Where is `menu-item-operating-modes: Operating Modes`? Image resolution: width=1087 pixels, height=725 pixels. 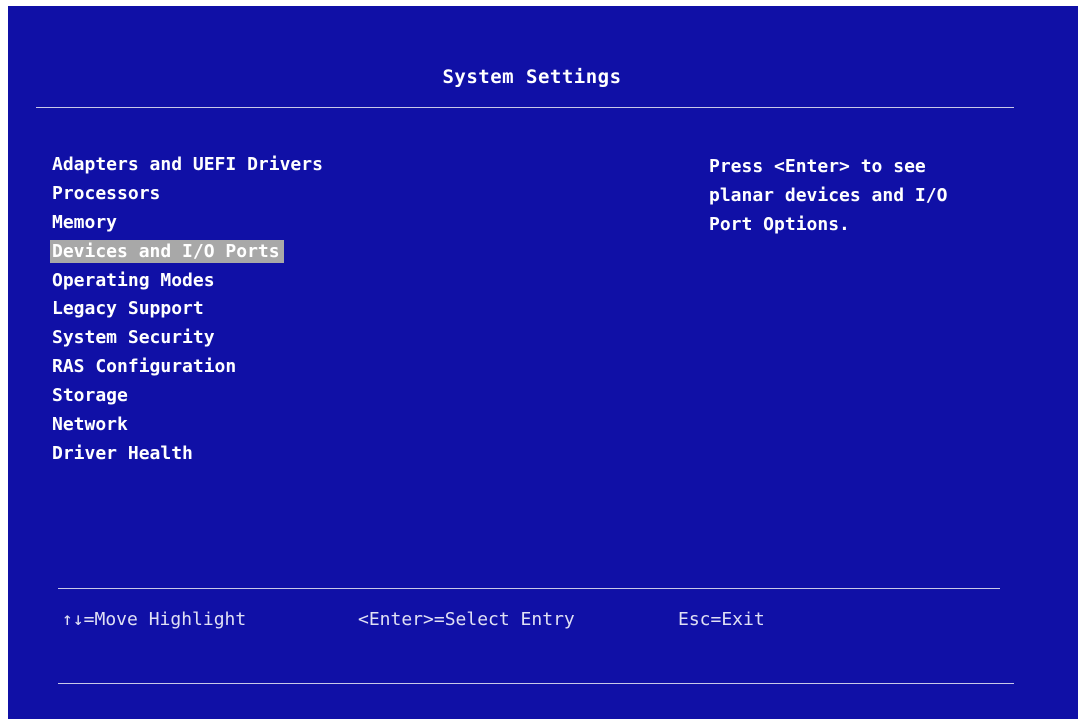
menu-item-operating-modes: Operating Modes is located at coordinates (188, 281).